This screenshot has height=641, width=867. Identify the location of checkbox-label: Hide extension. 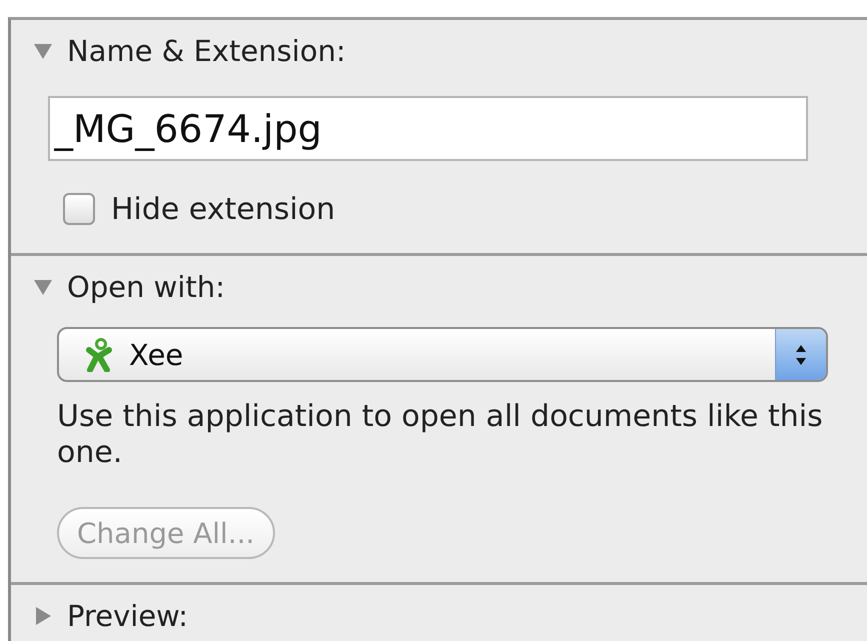
(223, 209).